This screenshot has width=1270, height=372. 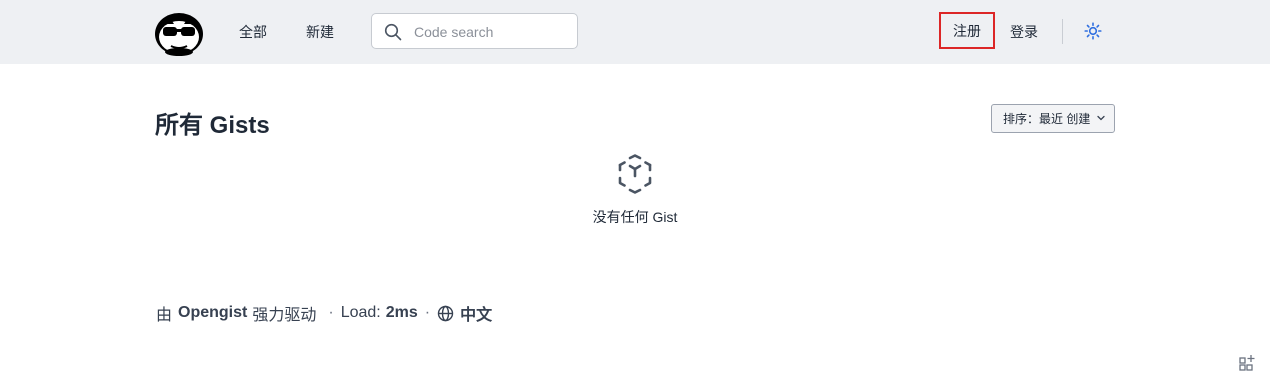 I want to click on apps-grid-icon, so click(x=1248, y=363).